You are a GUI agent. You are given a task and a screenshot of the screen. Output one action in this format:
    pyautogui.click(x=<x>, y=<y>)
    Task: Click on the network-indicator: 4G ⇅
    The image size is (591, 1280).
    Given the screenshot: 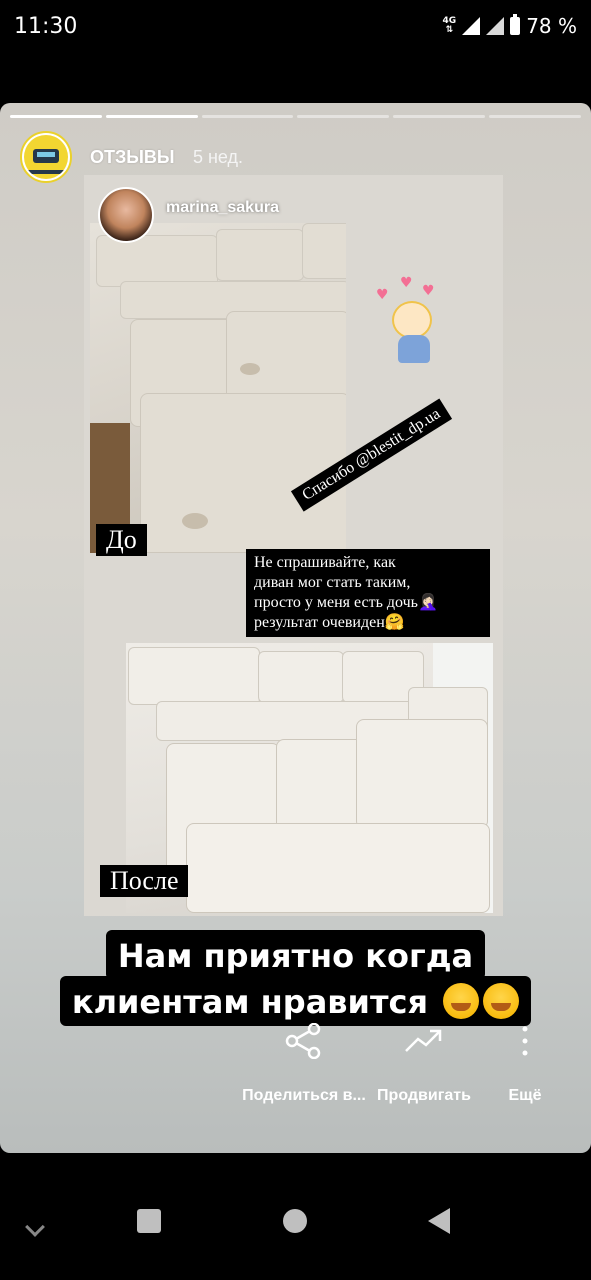 What is the action you would take?
    pyautogui.click(x=450, y=26)
    